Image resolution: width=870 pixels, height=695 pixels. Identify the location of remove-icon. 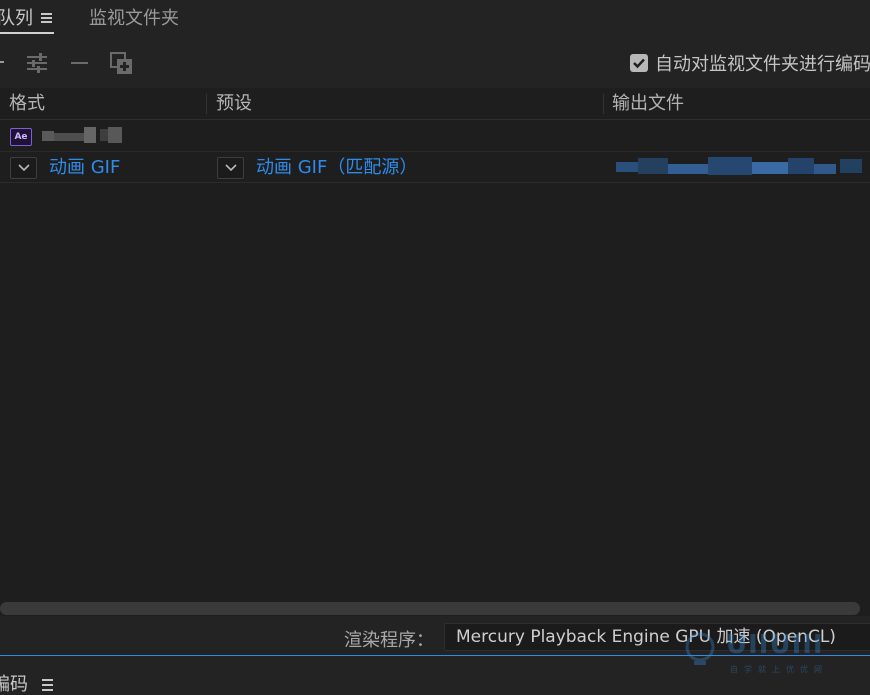
(80, 62).